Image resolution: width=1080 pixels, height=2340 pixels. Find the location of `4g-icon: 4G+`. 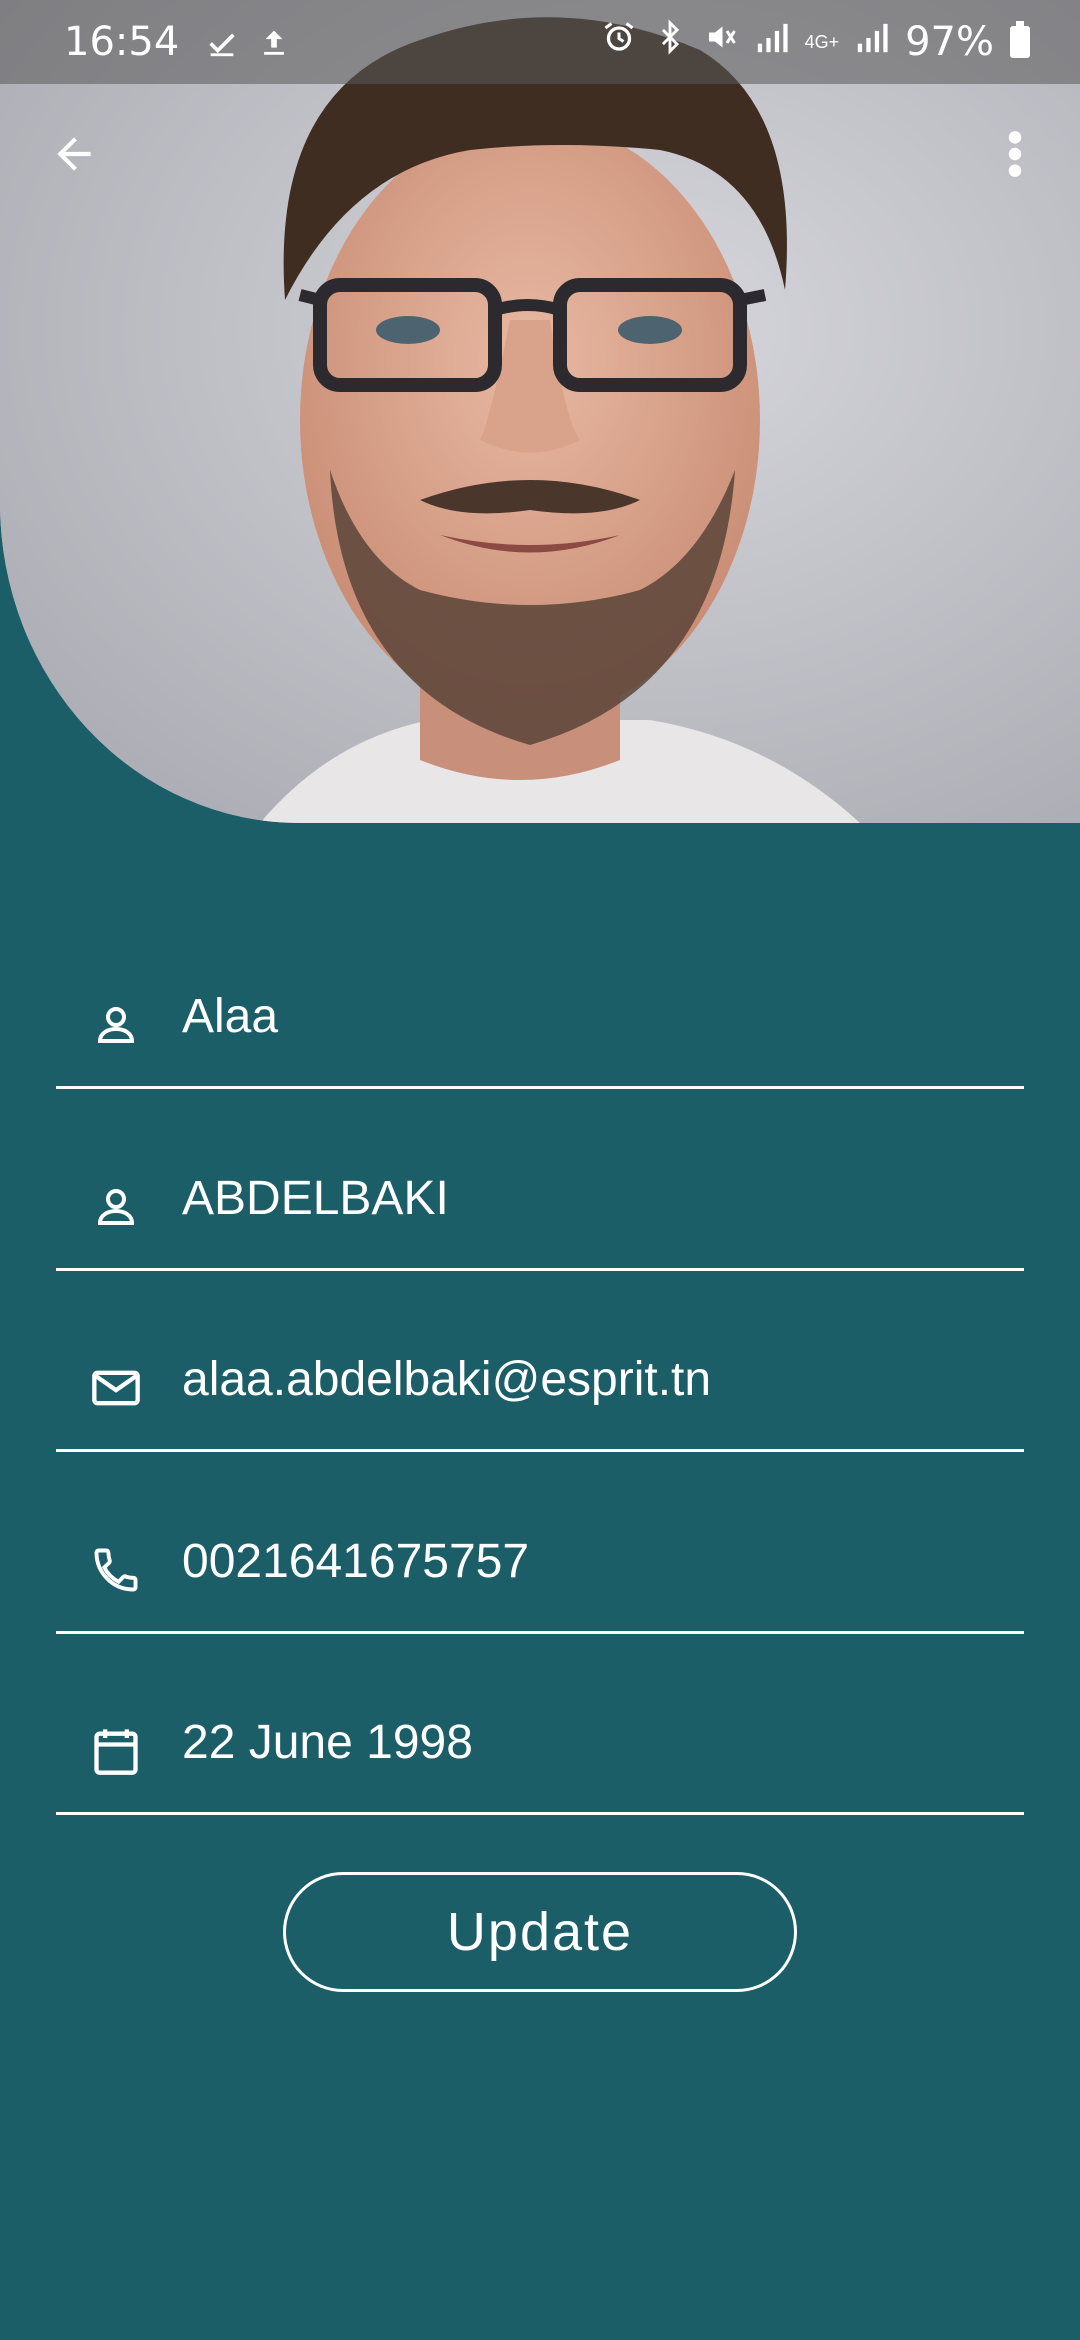

4g-icon: 4G+ is located at coordinates (822, 42).